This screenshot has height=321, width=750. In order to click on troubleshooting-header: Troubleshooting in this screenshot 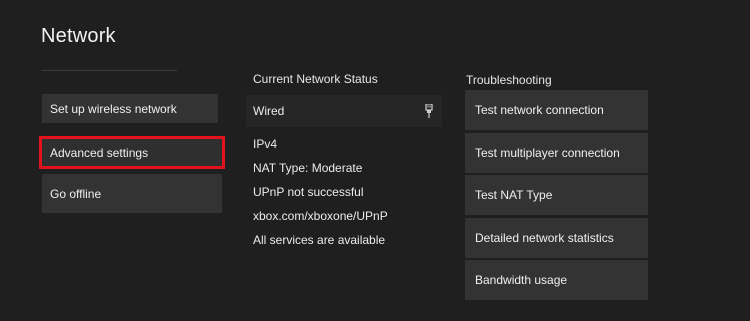, I will do `click(509, 80)`.